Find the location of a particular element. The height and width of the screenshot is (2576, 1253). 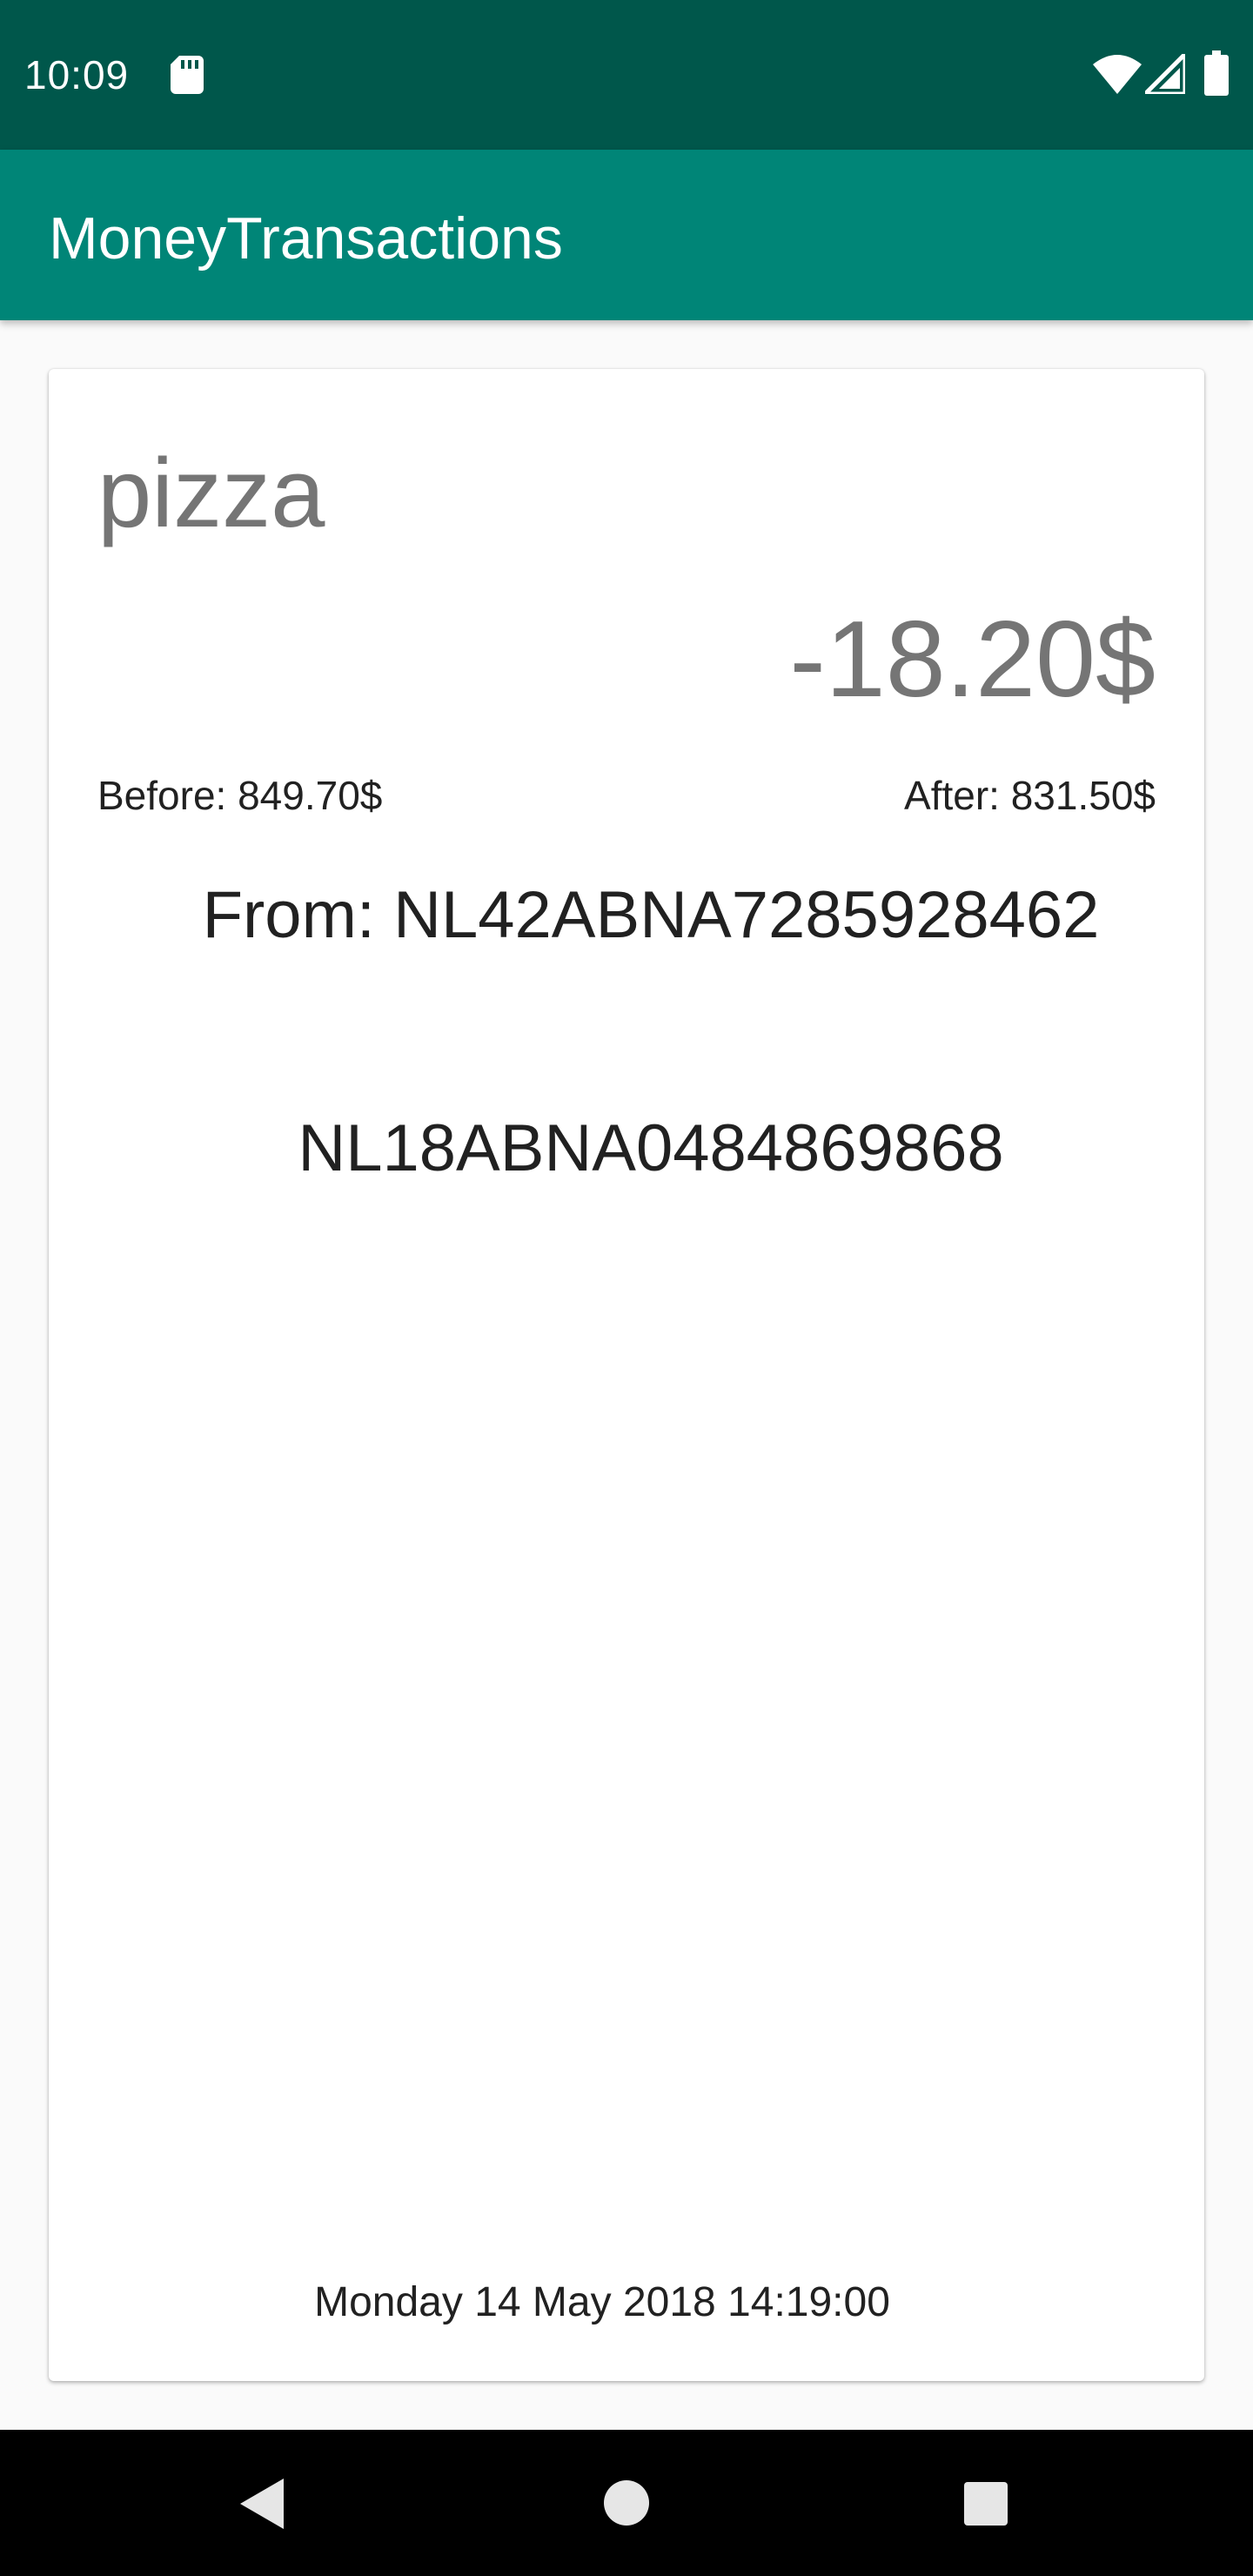

status-bar: 10:09 is located at coordinates (626, 75).